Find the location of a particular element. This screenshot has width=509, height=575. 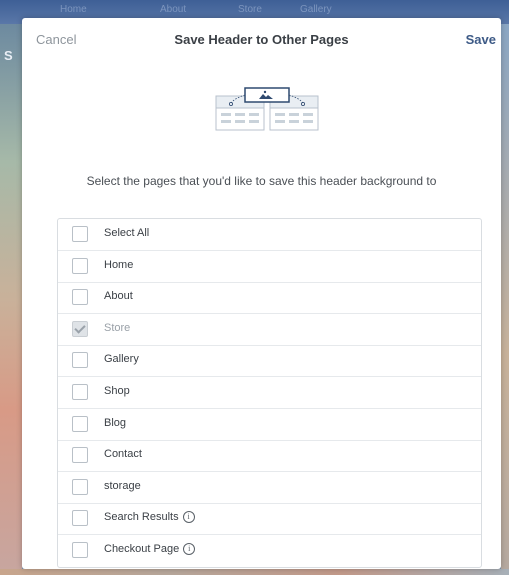

page-option-store: Store is located at coordinates (269, 330).